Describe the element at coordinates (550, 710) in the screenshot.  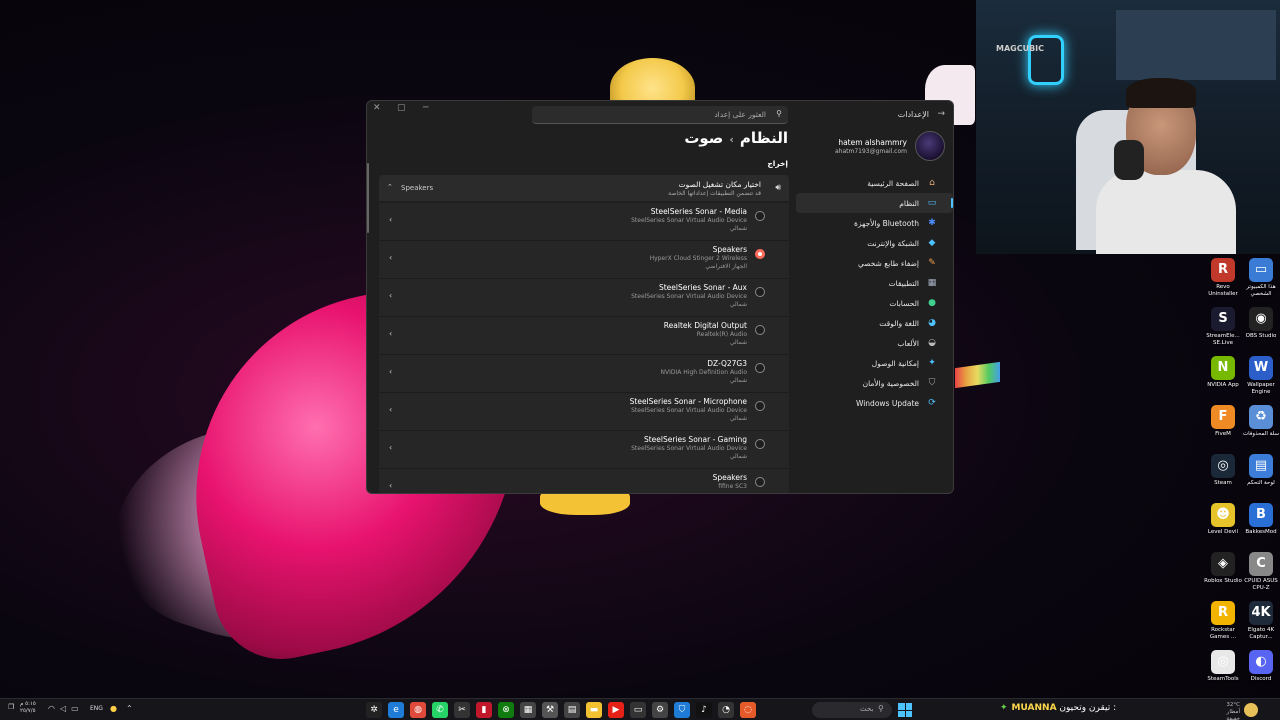
I see `tools-icon: ⚒` at that location.